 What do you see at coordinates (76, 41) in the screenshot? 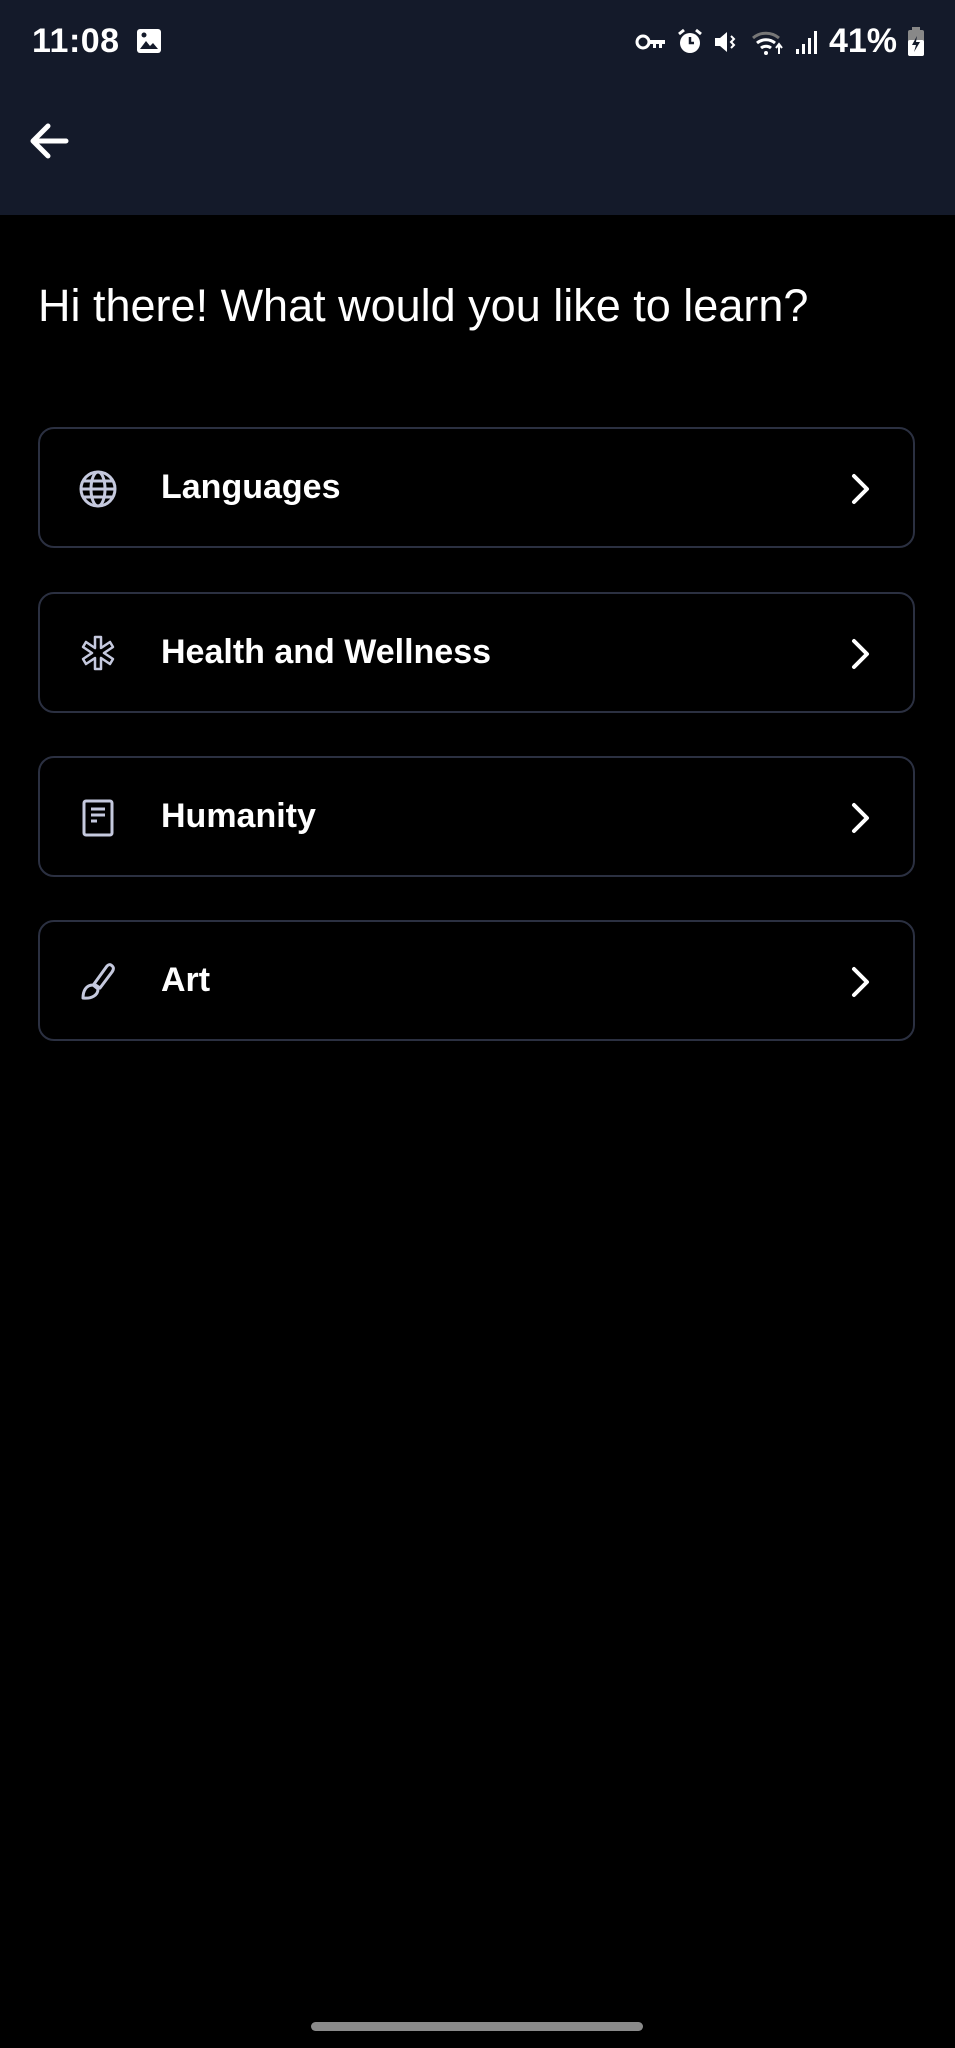
I see `status-time: 11:08` at bounding box center [76, 41].